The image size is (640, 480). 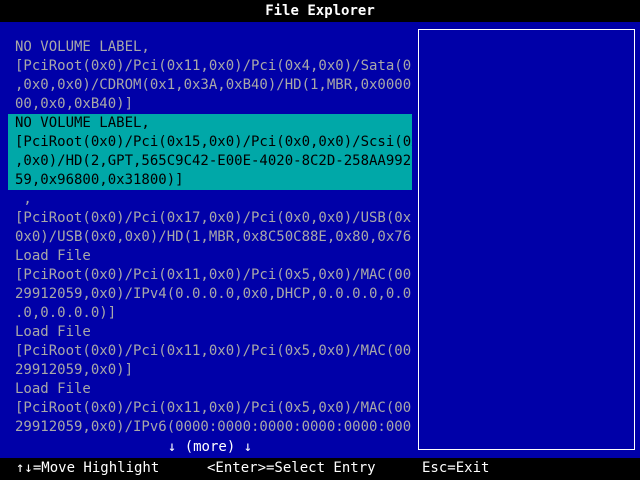 What do you see at coordinates (23, 199) in the screenshot?
I see `file-entry-line: ,` at bounding box center [23, 199].